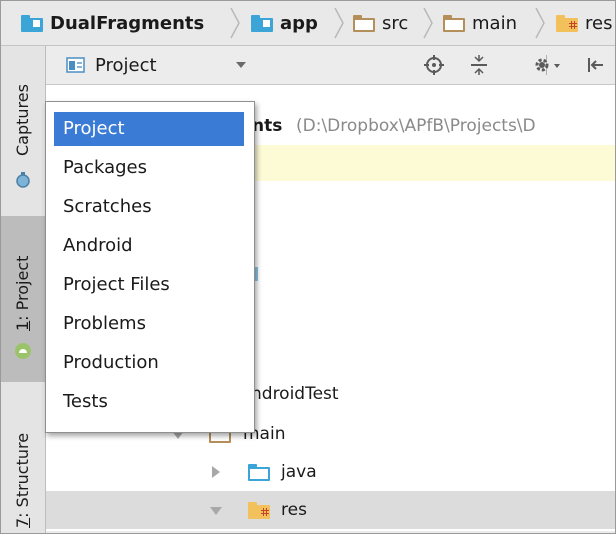 This screenshot has width=616, height=534. I want to click on project-view-selector: Project, so click(111, 65).